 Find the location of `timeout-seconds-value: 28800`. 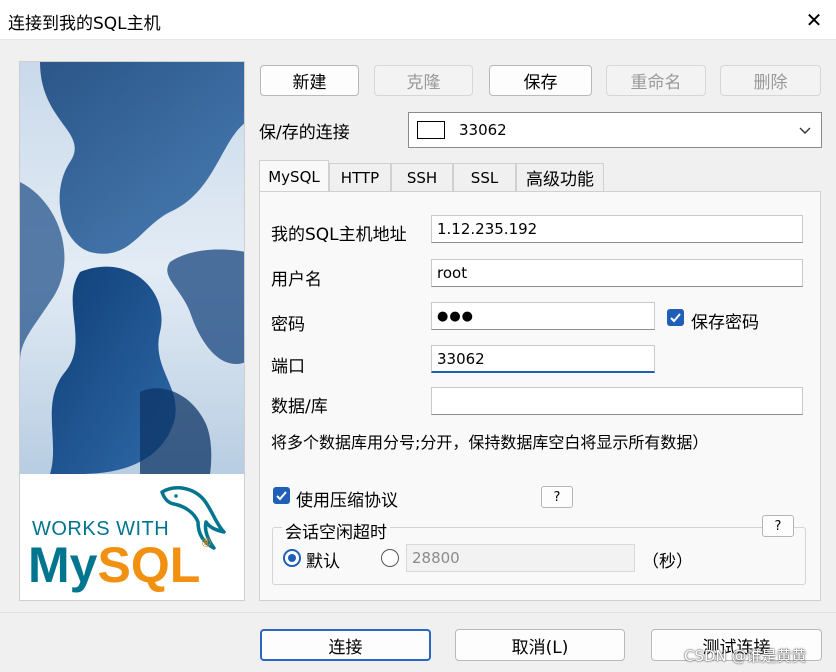

timeout-seconds-value: 28800 is located at coordinates (436, 558).